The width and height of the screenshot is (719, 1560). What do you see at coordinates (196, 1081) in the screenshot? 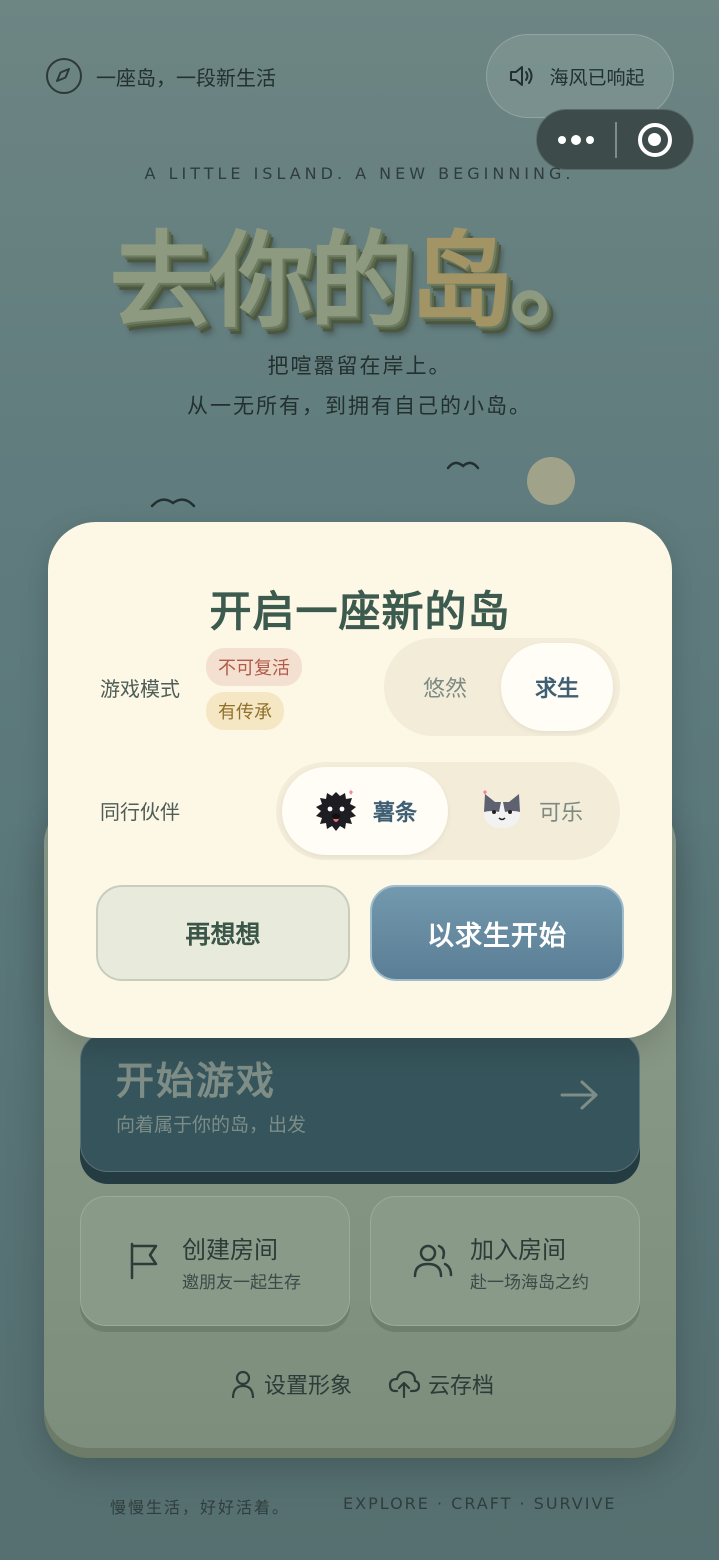
I see `start-game-title: 开始游戏` at bounding box center [196, 1081].